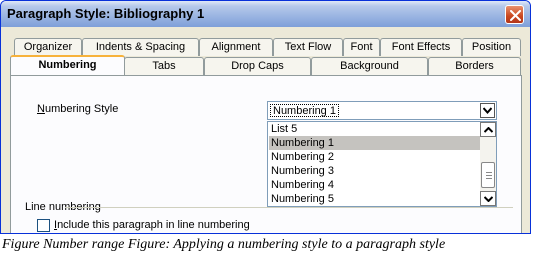 The height and width of the screenshot is (257, 533). I want to click on list-item-numbering-4: Numbering 4, so click(374, 185).